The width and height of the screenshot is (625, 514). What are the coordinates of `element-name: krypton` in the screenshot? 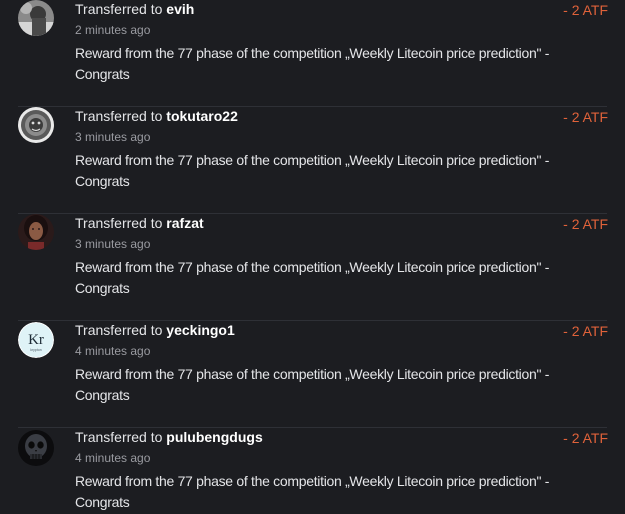 It's located at (36, 350).